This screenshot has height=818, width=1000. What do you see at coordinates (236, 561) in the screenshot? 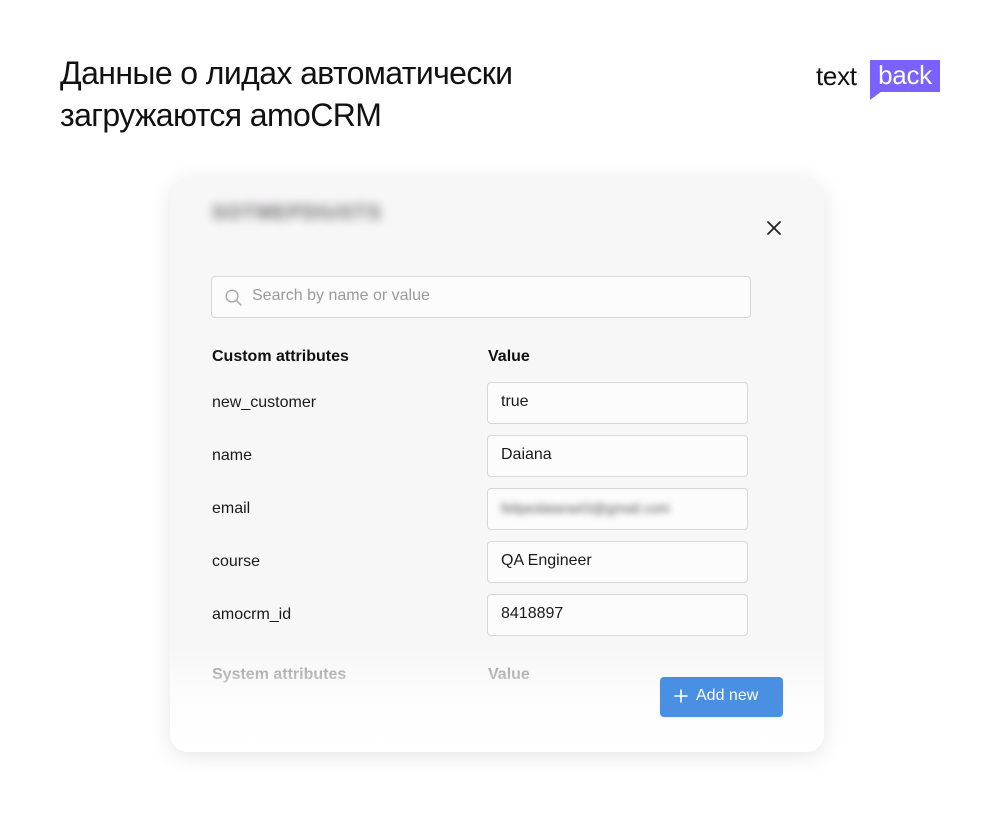
I see `attribute-name: course` at bounding box center [236, 561].